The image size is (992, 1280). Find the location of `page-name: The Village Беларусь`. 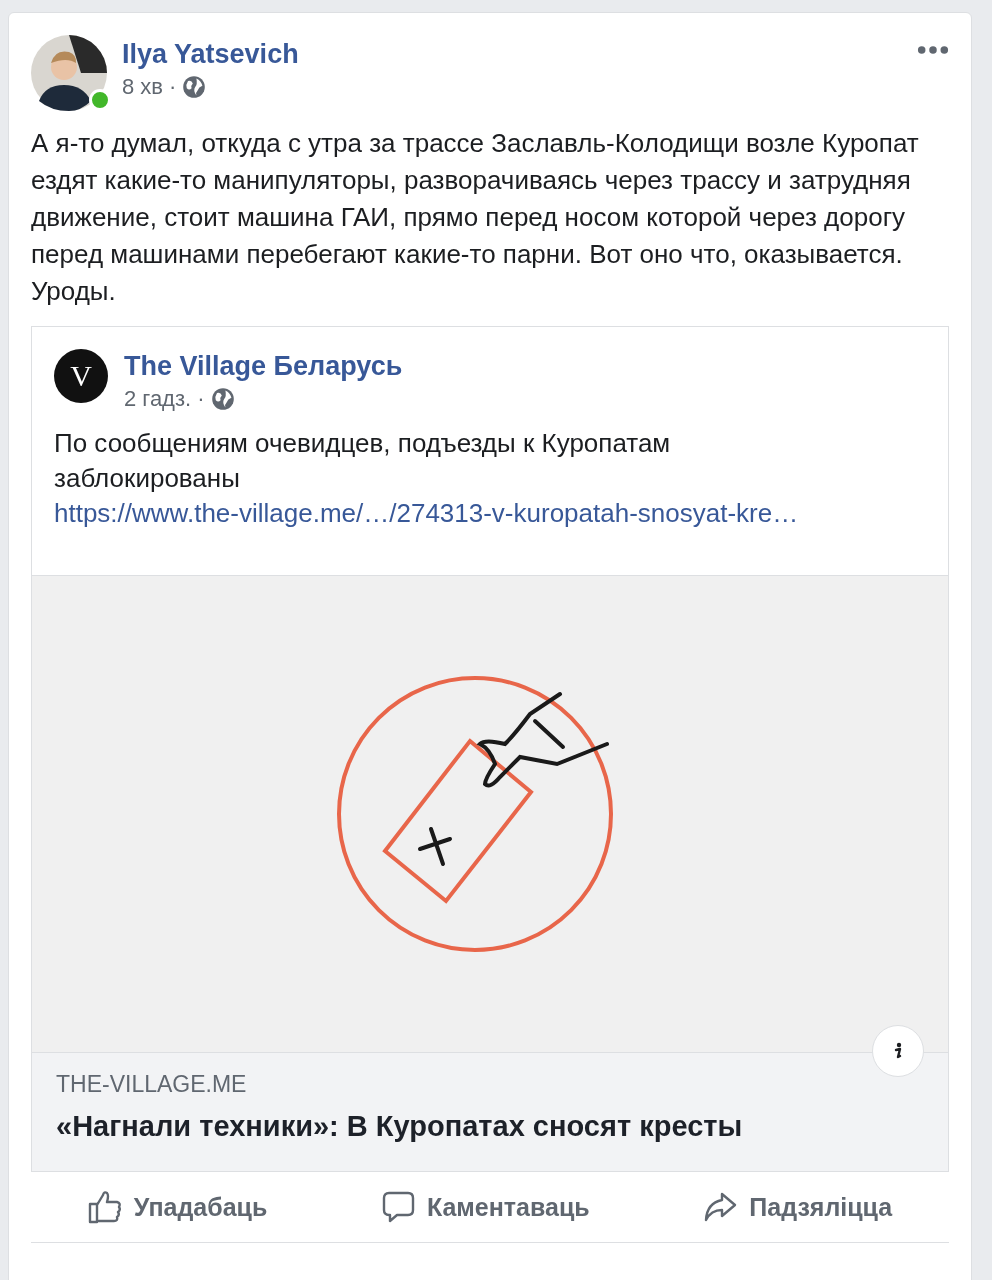

page-name: The Village Беларусь is located at coordinates (525, 366).